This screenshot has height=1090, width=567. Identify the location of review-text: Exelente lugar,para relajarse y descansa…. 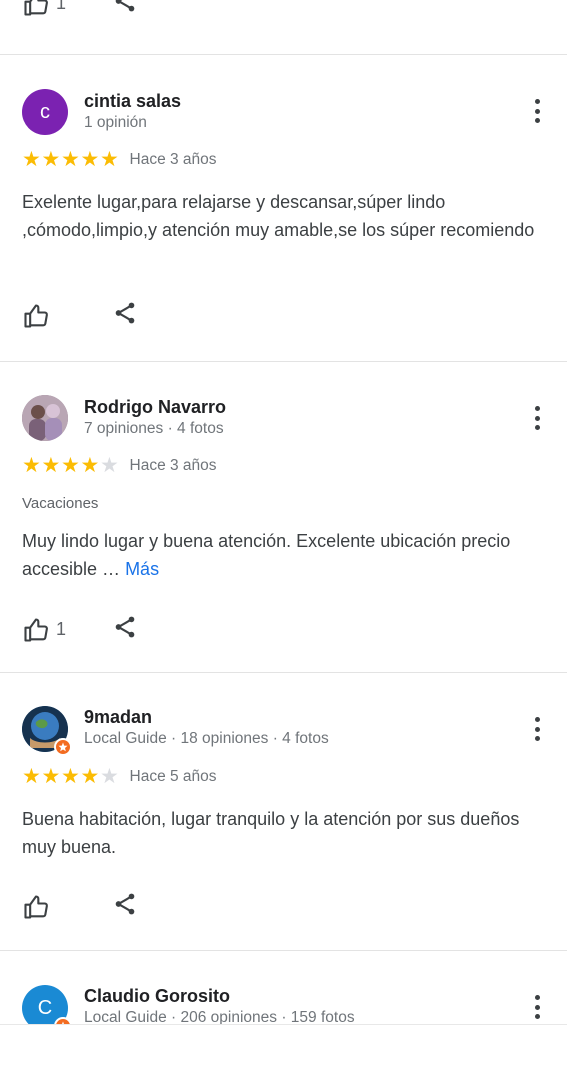
(289, 216).